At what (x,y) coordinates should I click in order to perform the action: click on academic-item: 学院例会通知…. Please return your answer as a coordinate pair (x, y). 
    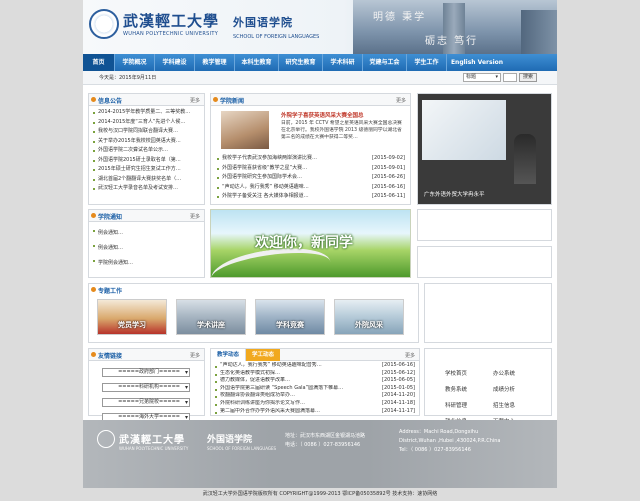
    Looking at the image, I should click on (146, 263).